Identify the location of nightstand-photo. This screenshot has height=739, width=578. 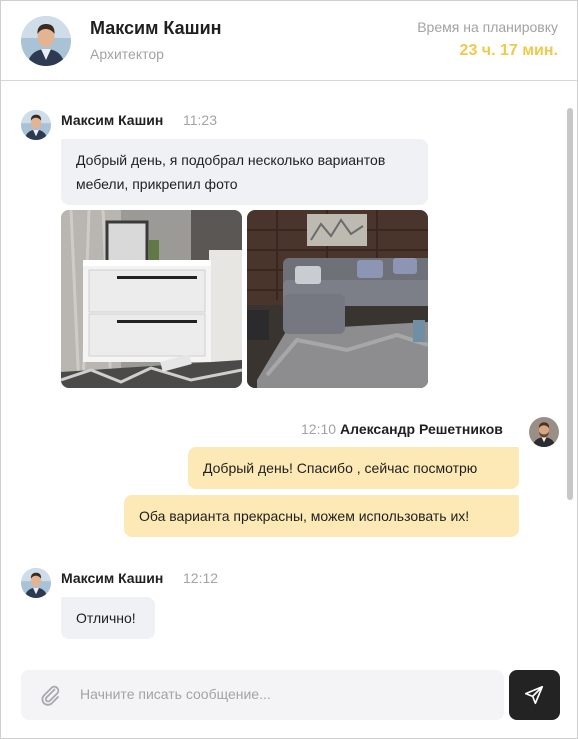
(151, 299).